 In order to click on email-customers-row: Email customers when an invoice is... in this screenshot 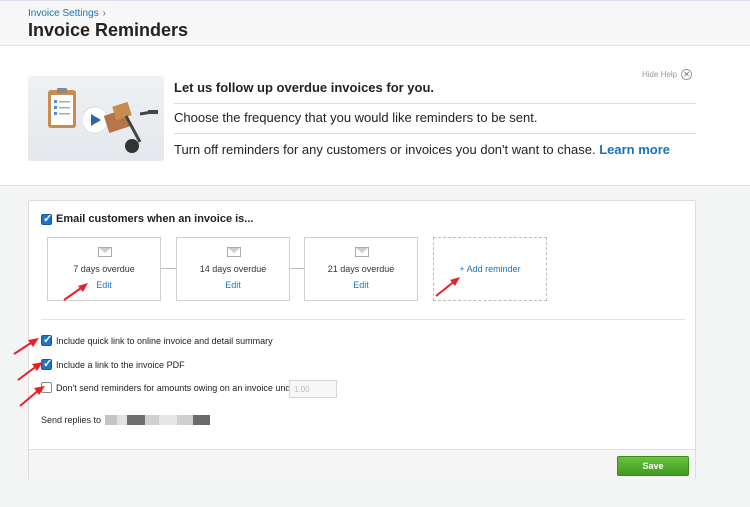, I will do `click(147, 218)`.